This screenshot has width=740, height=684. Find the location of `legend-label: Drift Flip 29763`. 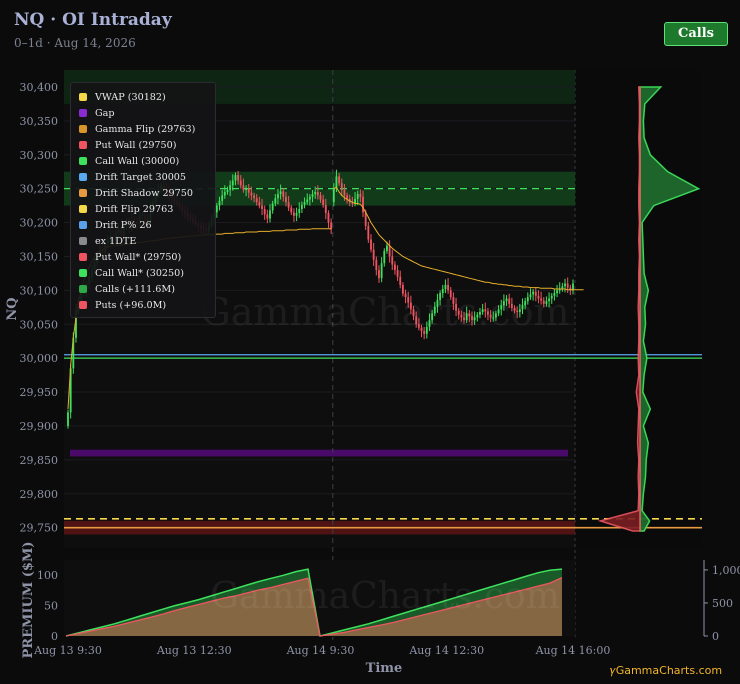

legend-label: Drift Flip 29763 is located at coordinates (134, 209).